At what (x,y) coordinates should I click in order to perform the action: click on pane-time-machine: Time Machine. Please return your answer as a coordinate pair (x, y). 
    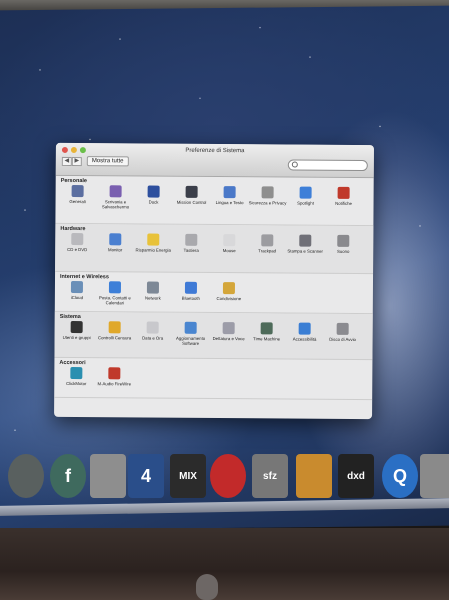
    Looking at the image, I should click on (267, 334).